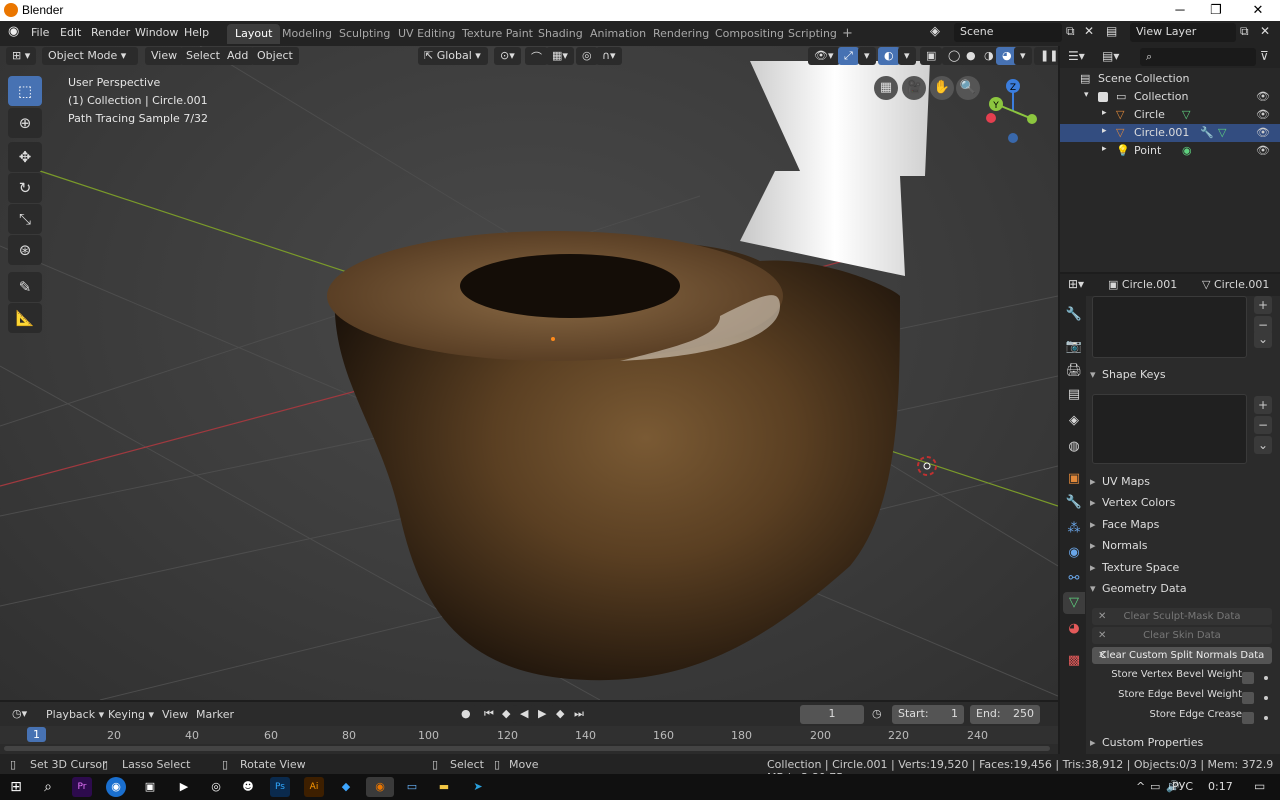 Image resolution: width=1280 pixels, height=800 pixels. I want to click on remove-shape-key-button: −, so click(1263, 425).